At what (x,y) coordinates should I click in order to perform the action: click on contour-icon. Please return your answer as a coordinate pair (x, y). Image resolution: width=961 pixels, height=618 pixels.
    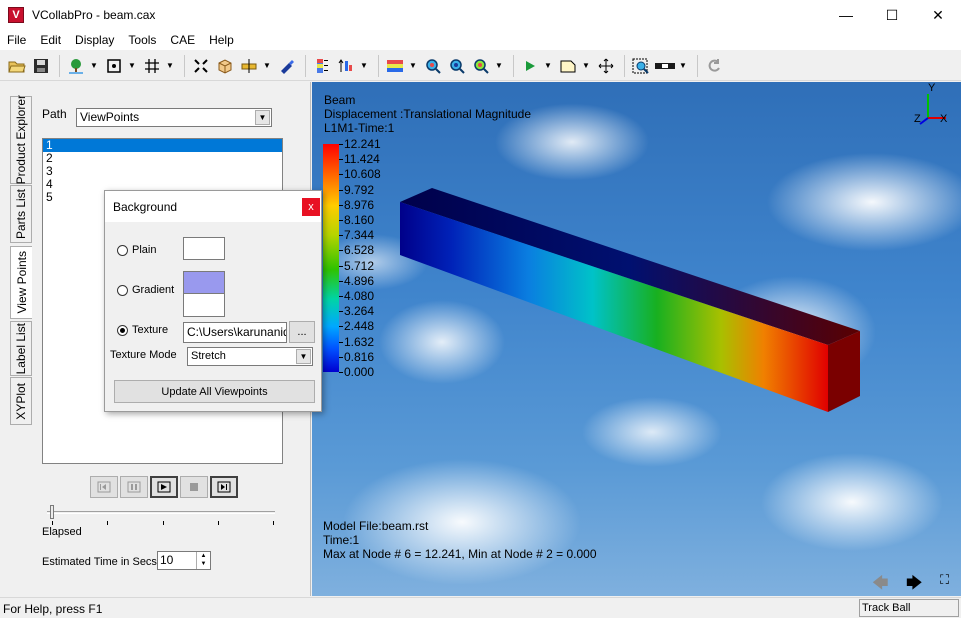
    Looking at the image, I should click on (395, 66).